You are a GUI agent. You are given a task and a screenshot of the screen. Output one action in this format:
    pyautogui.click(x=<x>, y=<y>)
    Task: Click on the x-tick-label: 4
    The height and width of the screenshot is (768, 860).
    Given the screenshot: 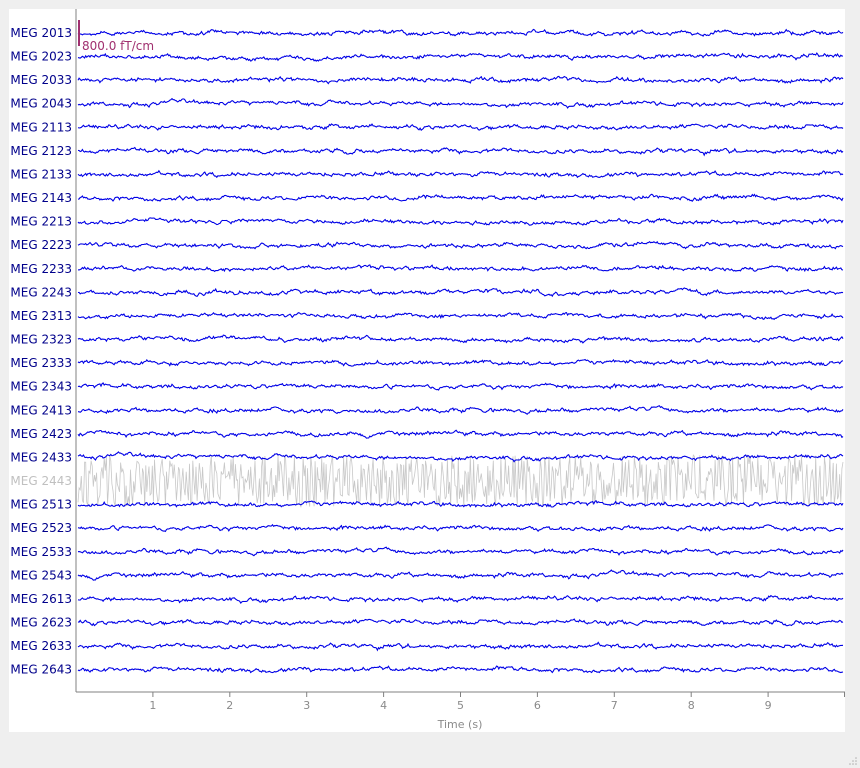 What is the action you would take?
    pyautogui.click(x=383, y=705)
    